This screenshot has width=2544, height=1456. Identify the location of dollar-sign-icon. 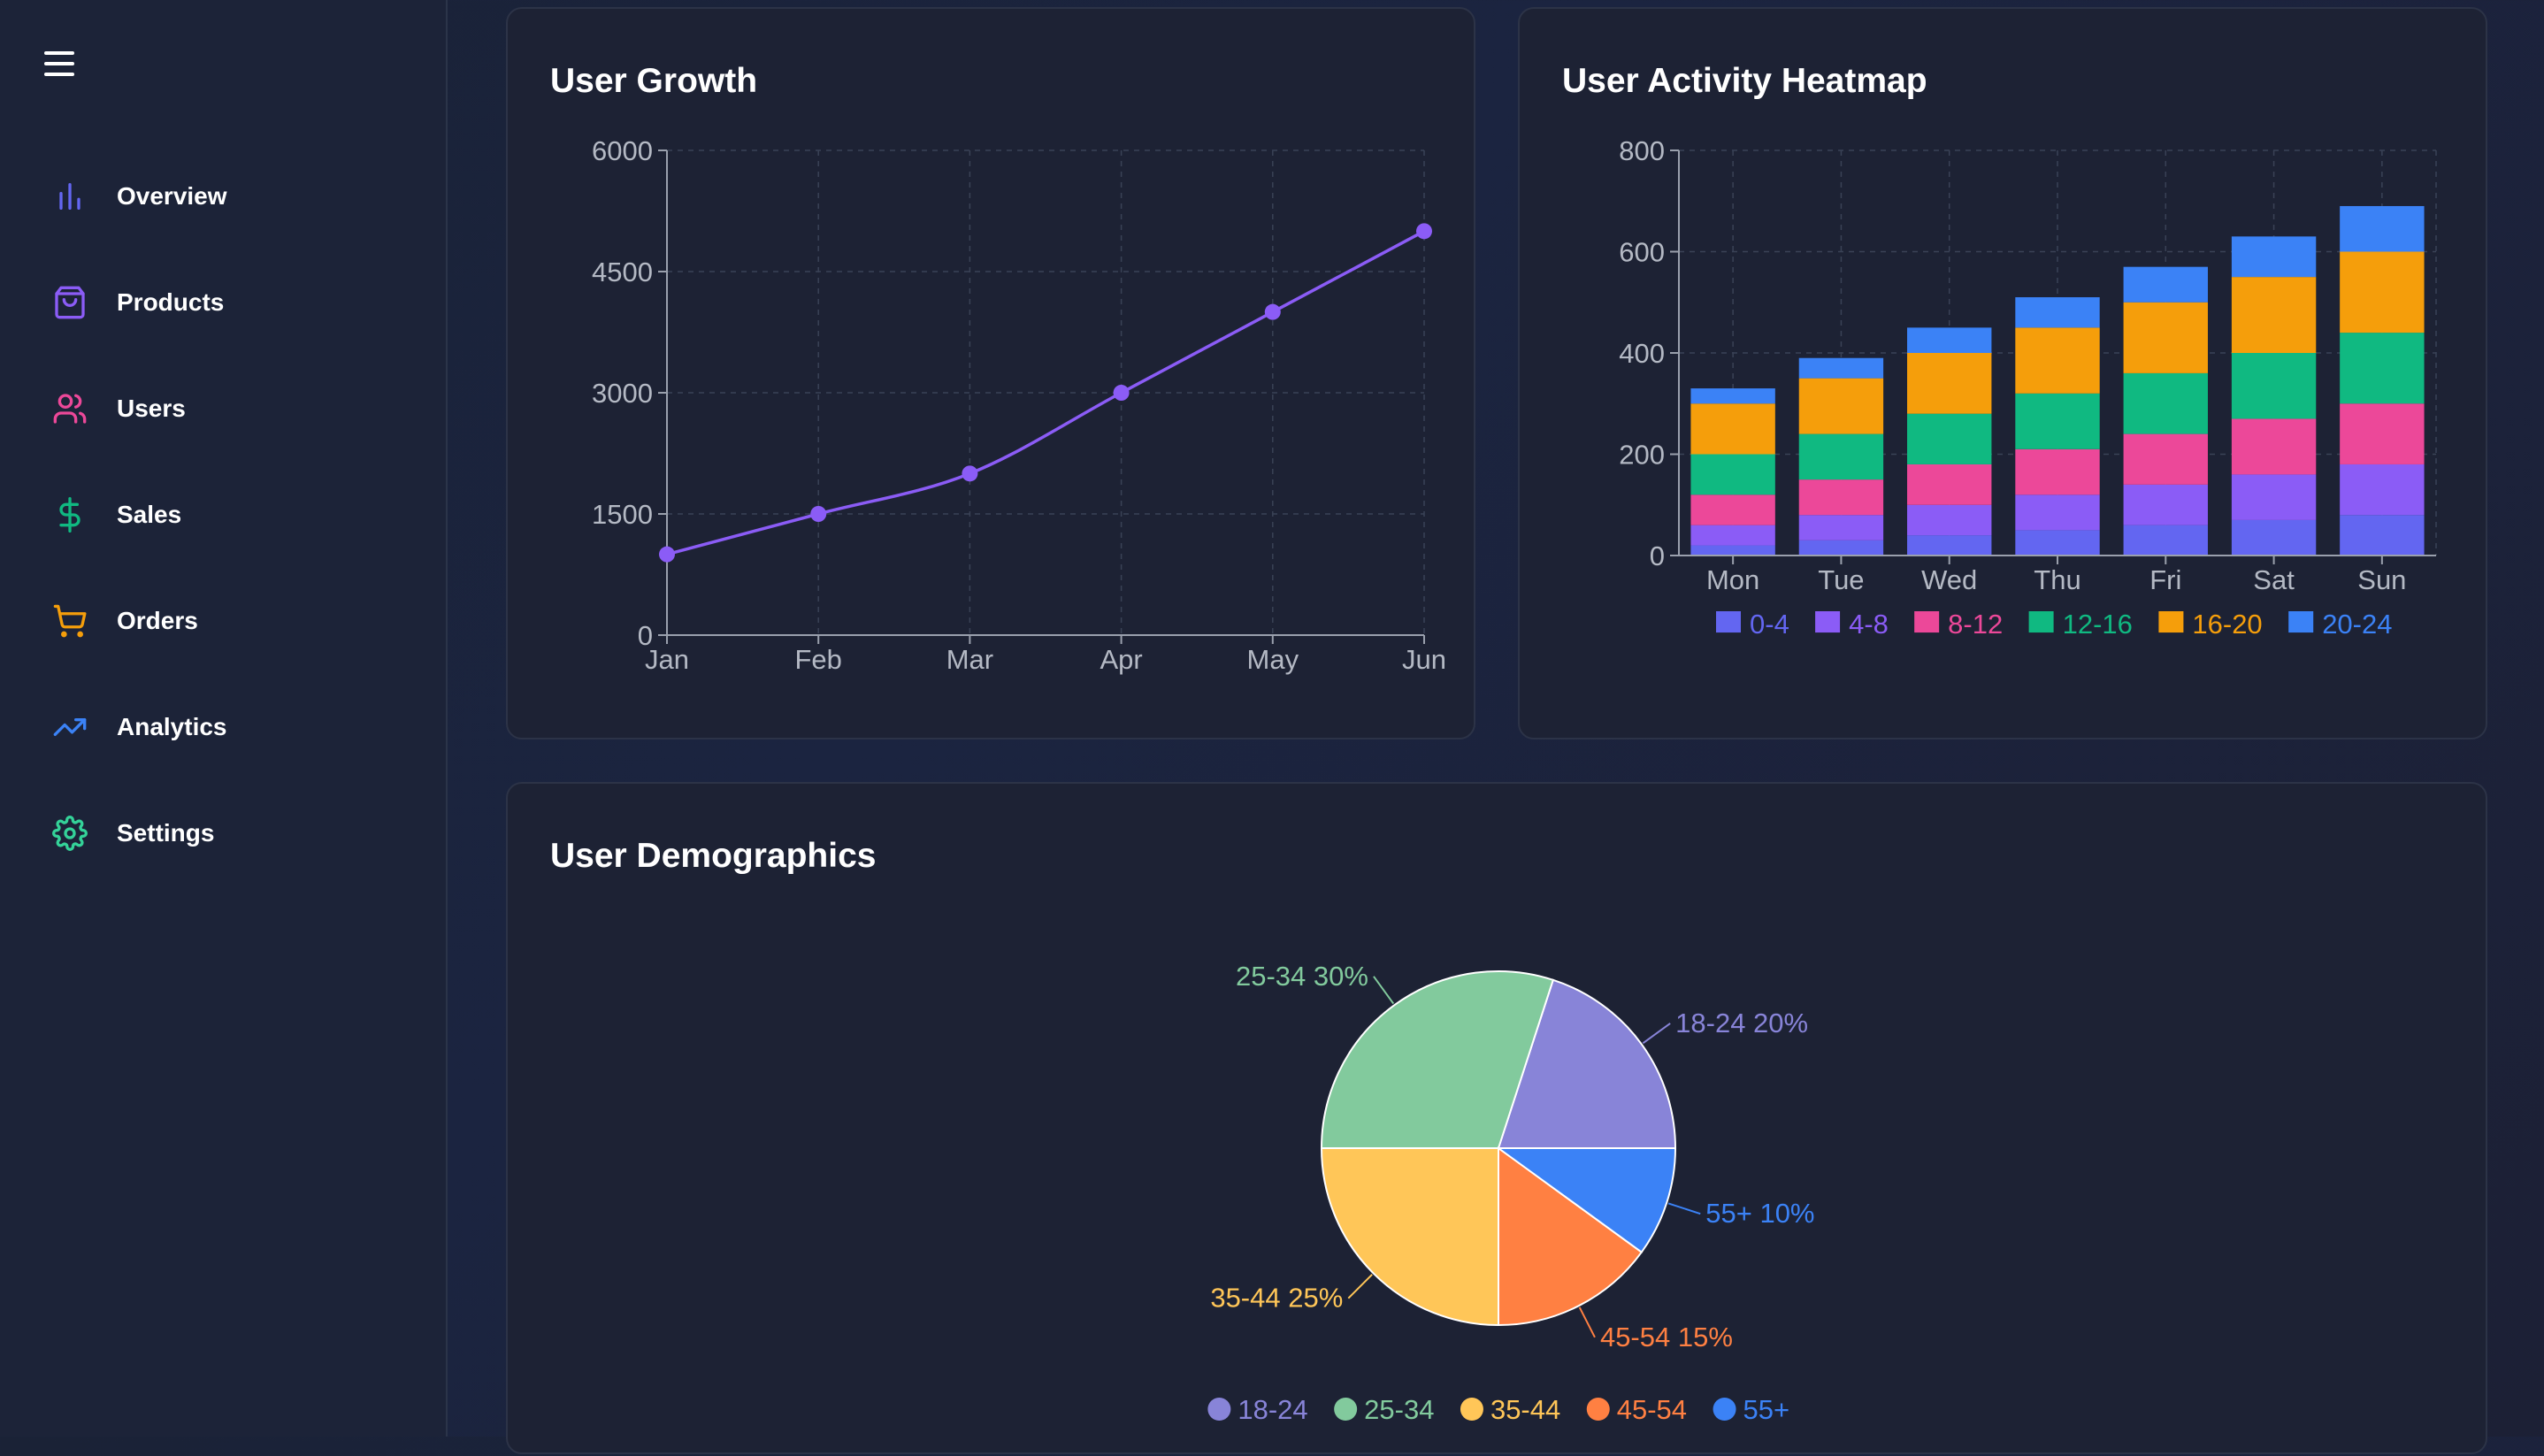
(69, 514).